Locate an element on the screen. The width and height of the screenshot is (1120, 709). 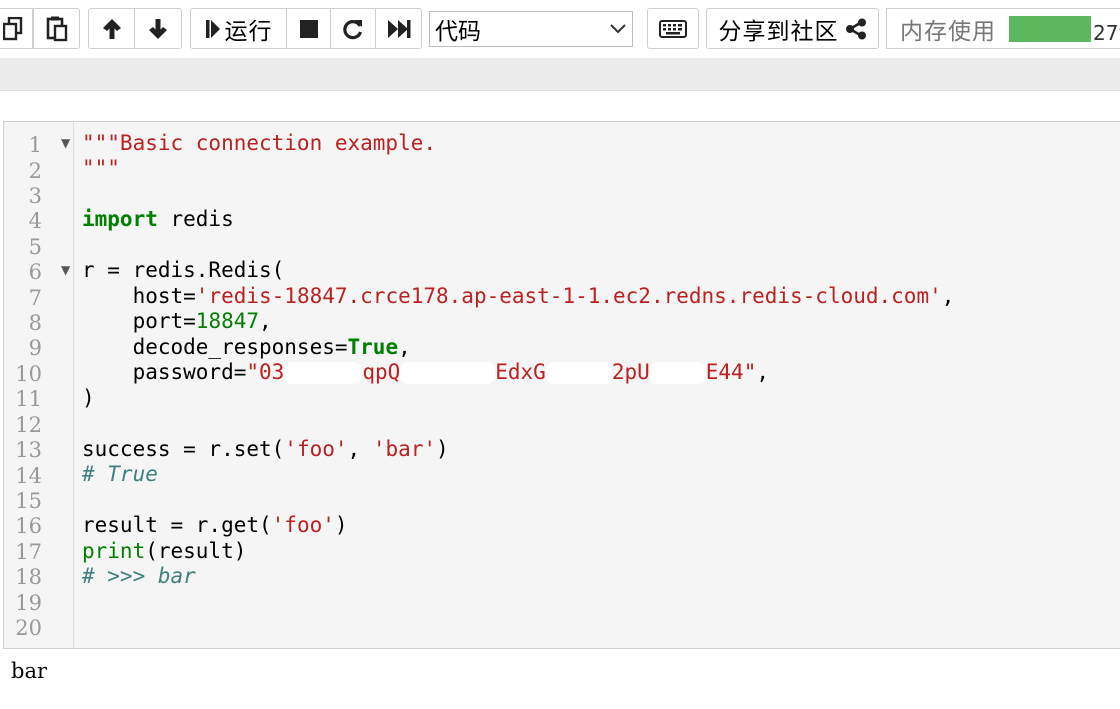
share-to-community-button: 分享到社区 is located at coordinates (792, 28).